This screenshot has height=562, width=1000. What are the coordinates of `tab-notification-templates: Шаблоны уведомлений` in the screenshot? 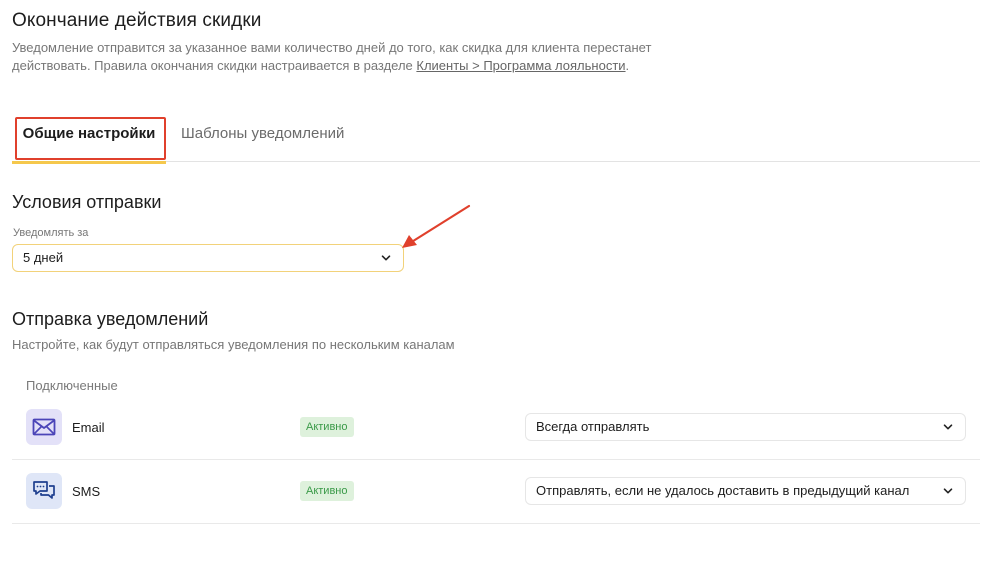 It's located at (262, 138).